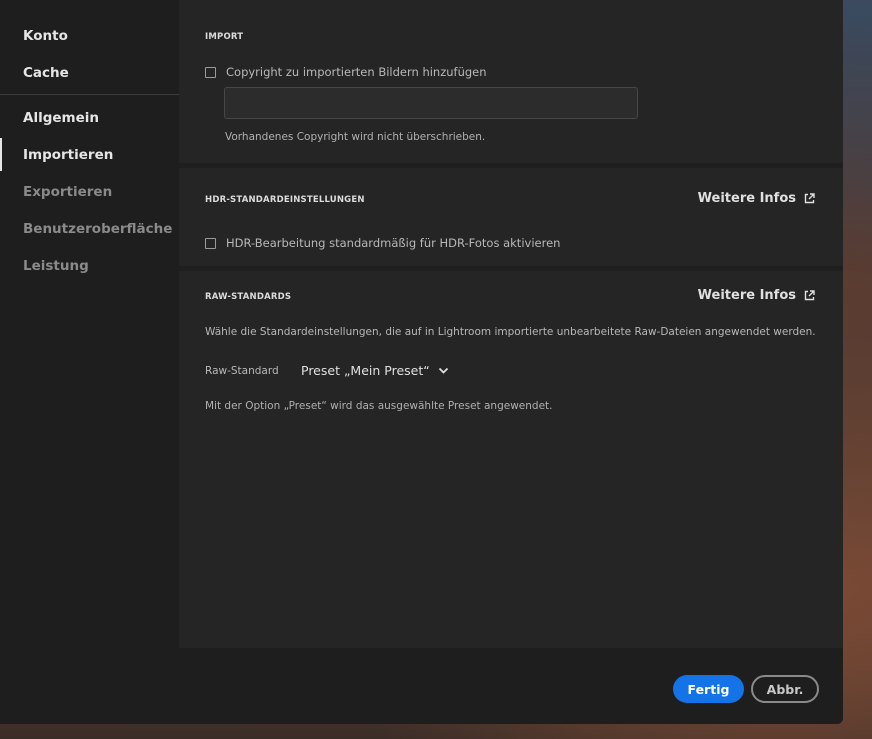  I want to click on hdr-section-title: HDR-STANDARDEINSTELLUNGEN, so click(285, 200).